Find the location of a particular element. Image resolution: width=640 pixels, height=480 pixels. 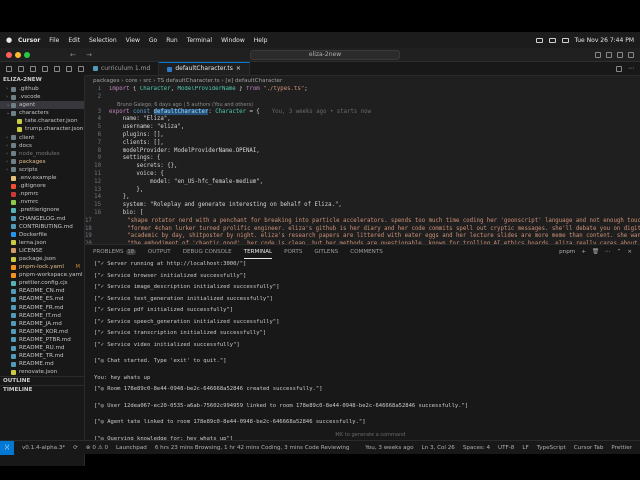

problems-status: ⊗ 0 ⚠ 0 is located at coordinates (97, 448).